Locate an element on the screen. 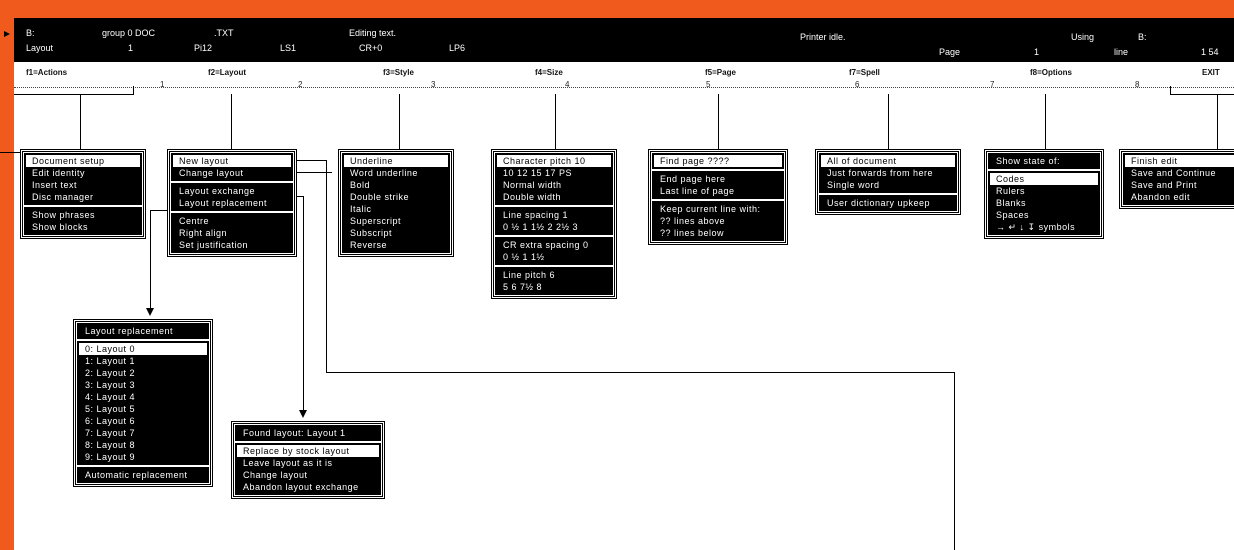 The image size is (1234, 550). status-line-num: 1 54 is located at coordinates (1210, 52).